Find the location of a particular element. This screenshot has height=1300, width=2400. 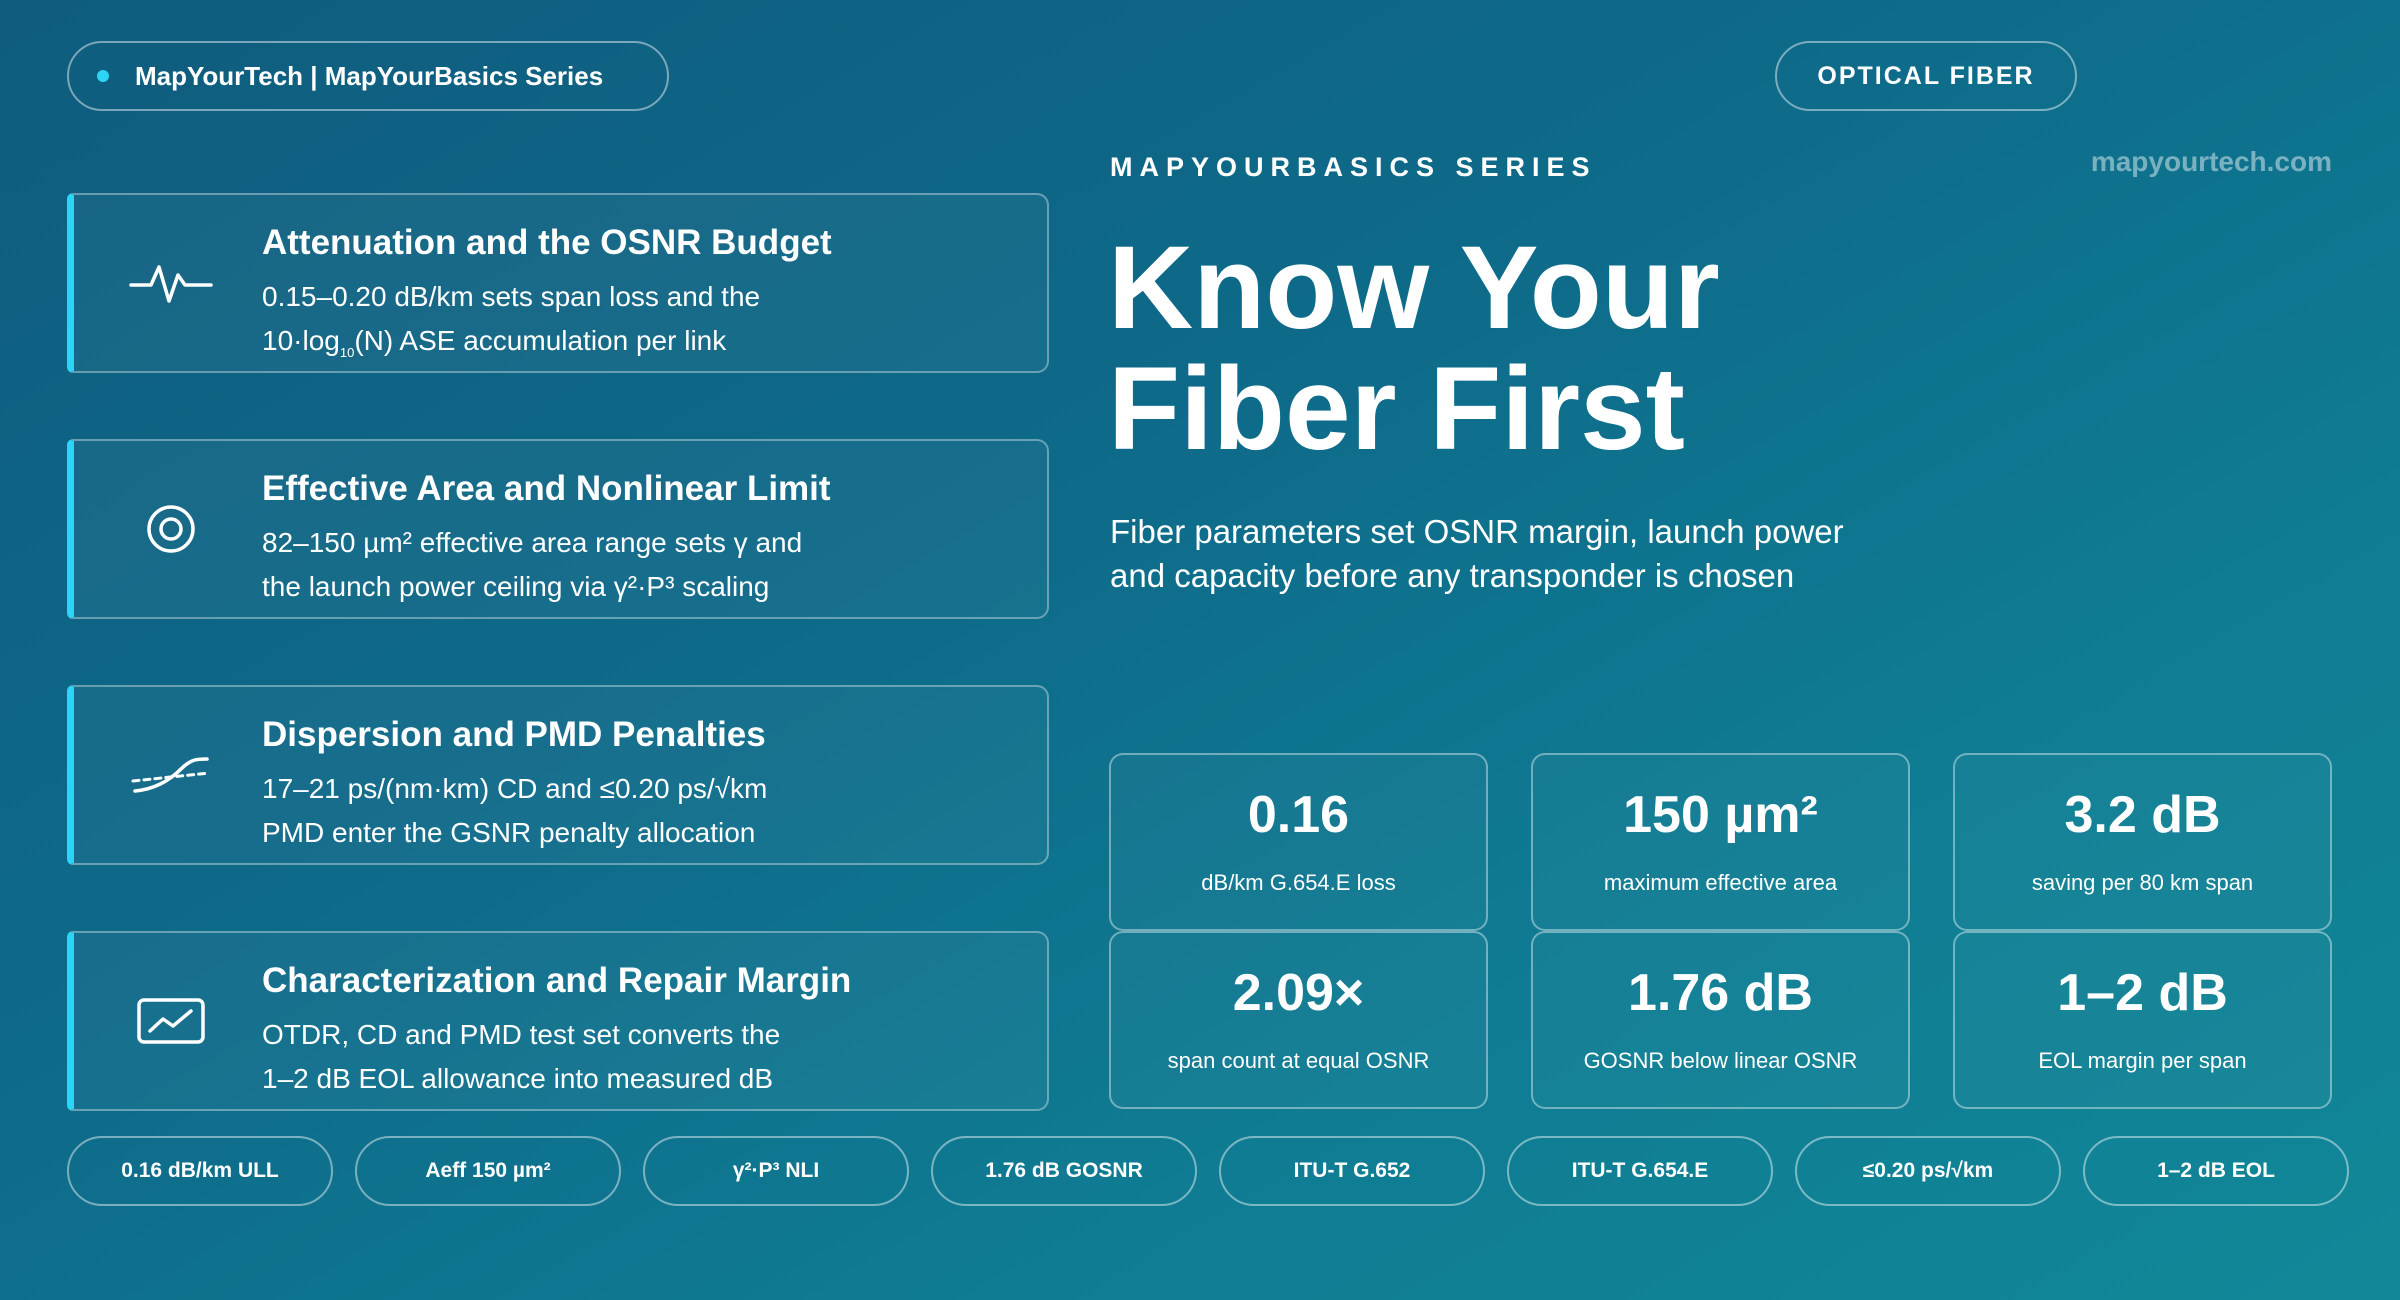

stat-label: GOSNR below linear OSNR is located at coordinates (1720, 1060).